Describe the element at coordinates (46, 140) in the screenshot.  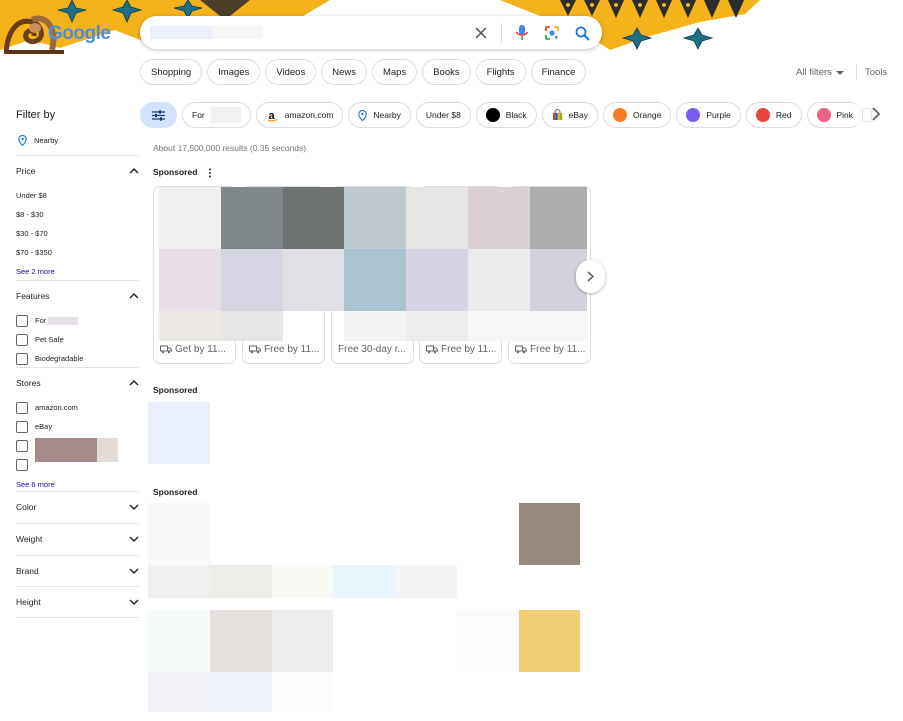
I see `nearby-label: Nearby` at that location.